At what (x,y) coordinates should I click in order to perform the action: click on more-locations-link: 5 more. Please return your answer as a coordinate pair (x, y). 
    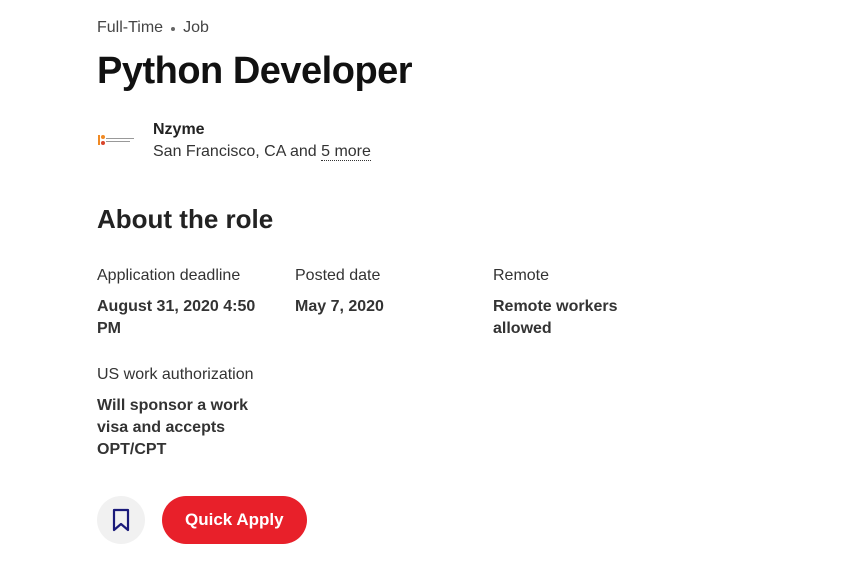
    Looking at the image, I should click on (346, 152).